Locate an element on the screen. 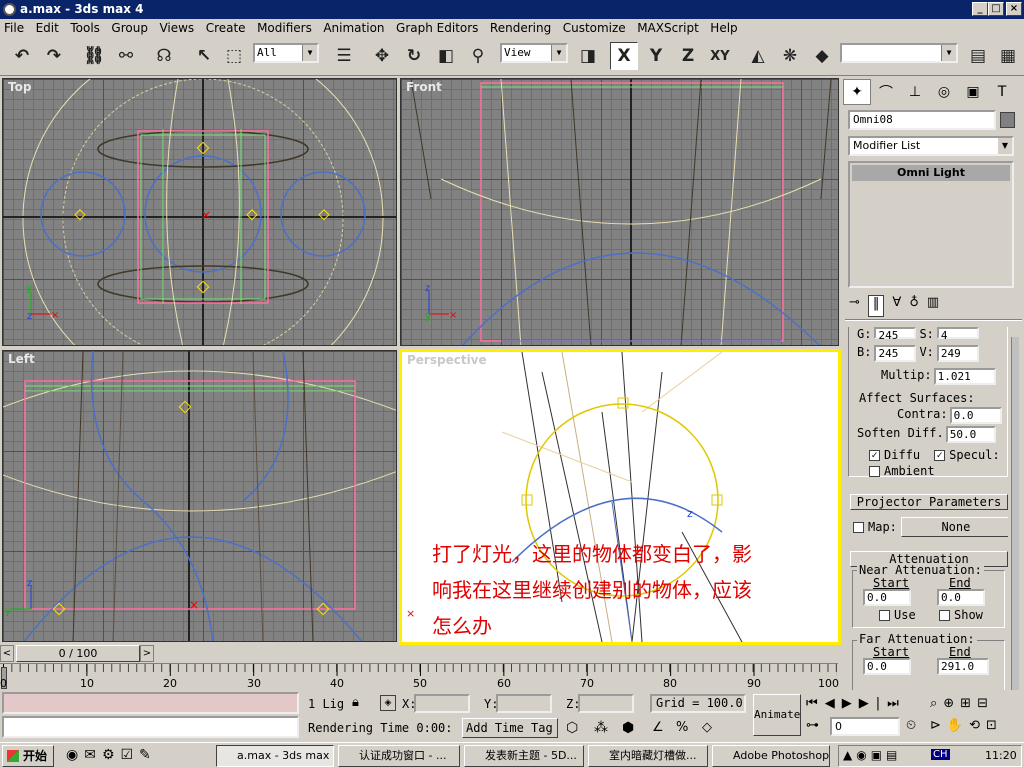  pin-stack-icon: ⊸ is located at coordinates (854, 306).